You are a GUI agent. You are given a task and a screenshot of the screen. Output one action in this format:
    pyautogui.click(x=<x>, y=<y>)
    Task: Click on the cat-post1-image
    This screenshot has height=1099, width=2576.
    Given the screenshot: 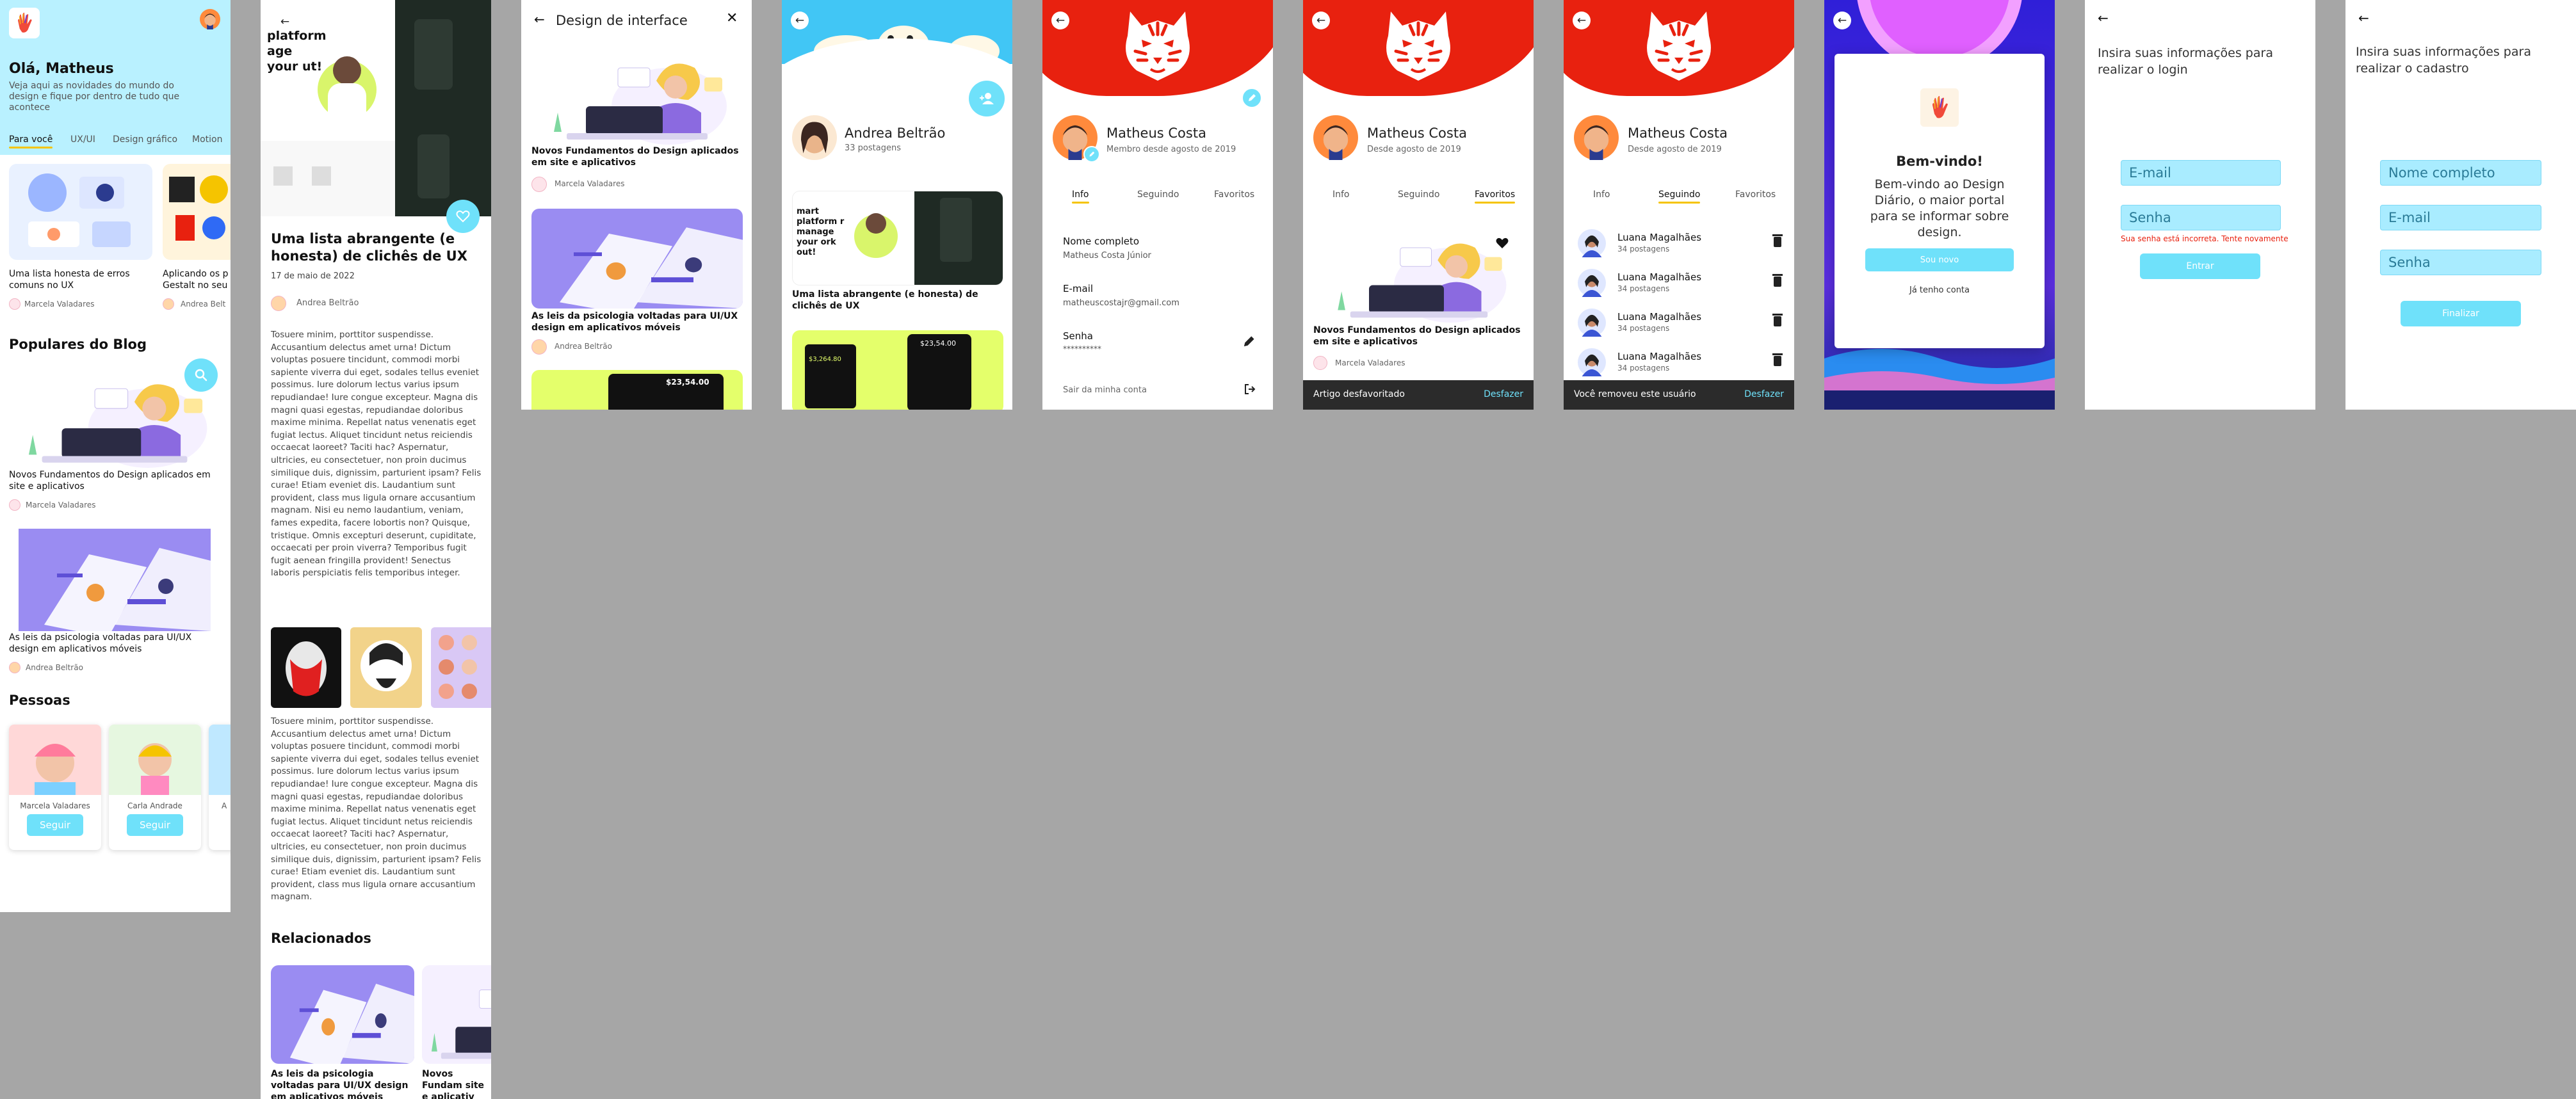 What is the action you would take?
    pyautogui.click(x=637, y=93)
    